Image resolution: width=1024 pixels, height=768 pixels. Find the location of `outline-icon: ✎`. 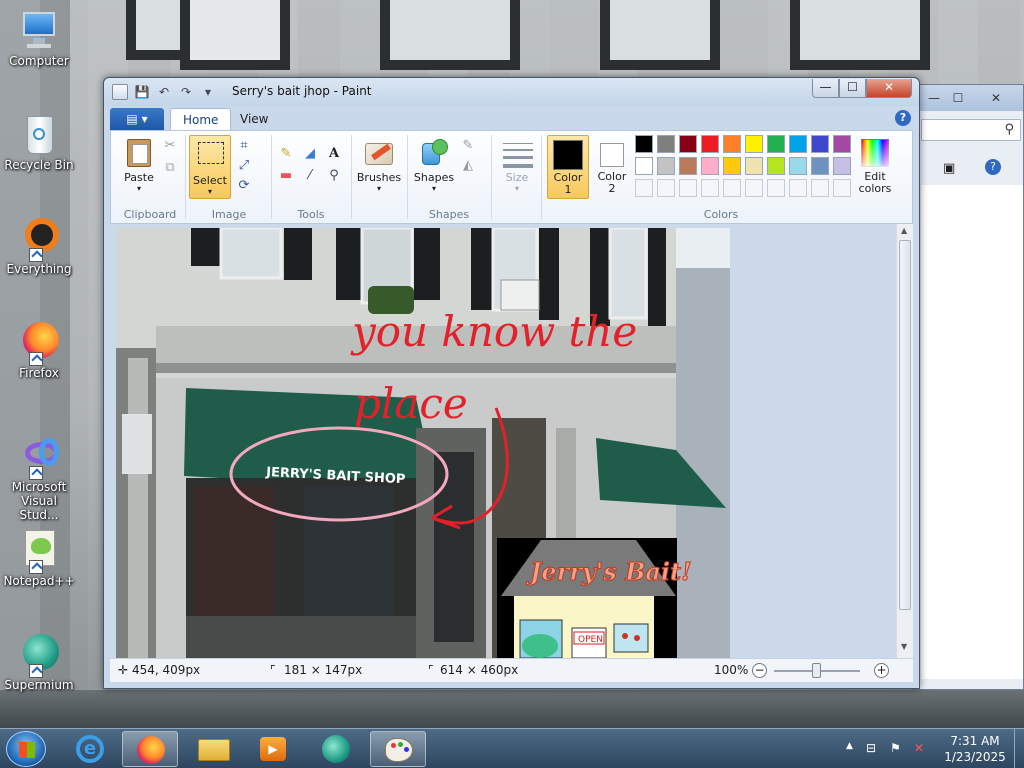

outline-icon: ✎ is located at coordinates (468, 146).